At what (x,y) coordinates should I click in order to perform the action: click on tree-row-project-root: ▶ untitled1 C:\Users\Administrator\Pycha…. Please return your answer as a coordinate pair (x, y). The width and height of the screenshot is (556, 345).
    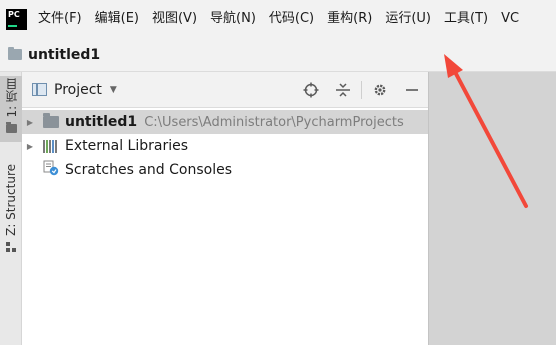
    Looking at the image, I should click on (225, 122).